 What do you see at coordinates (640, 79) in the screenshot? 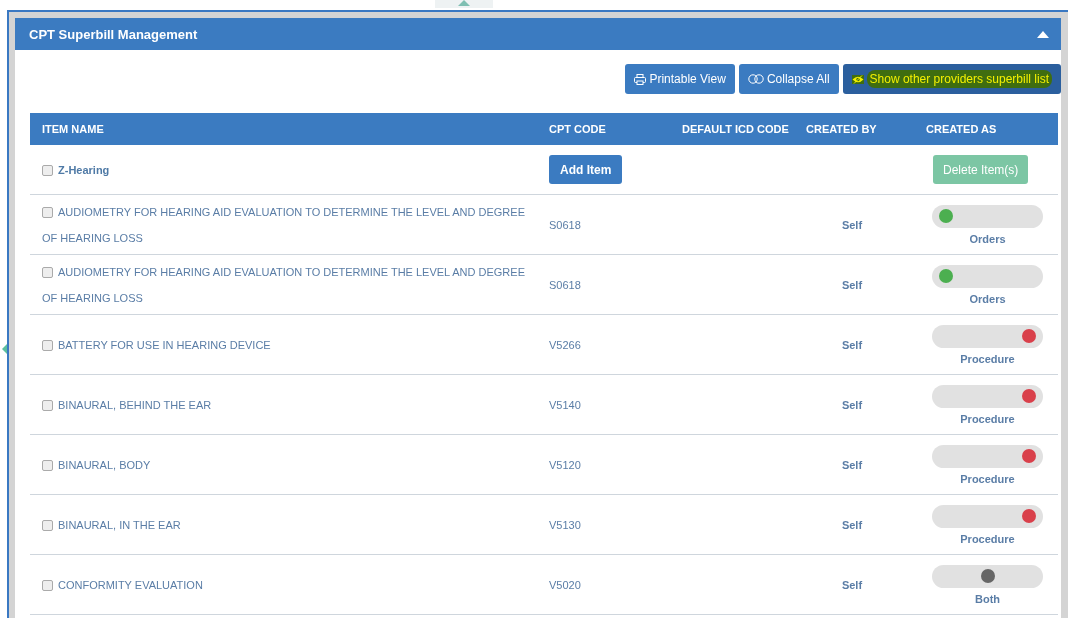
I see `print-icon` at bounding box center [640, 79].